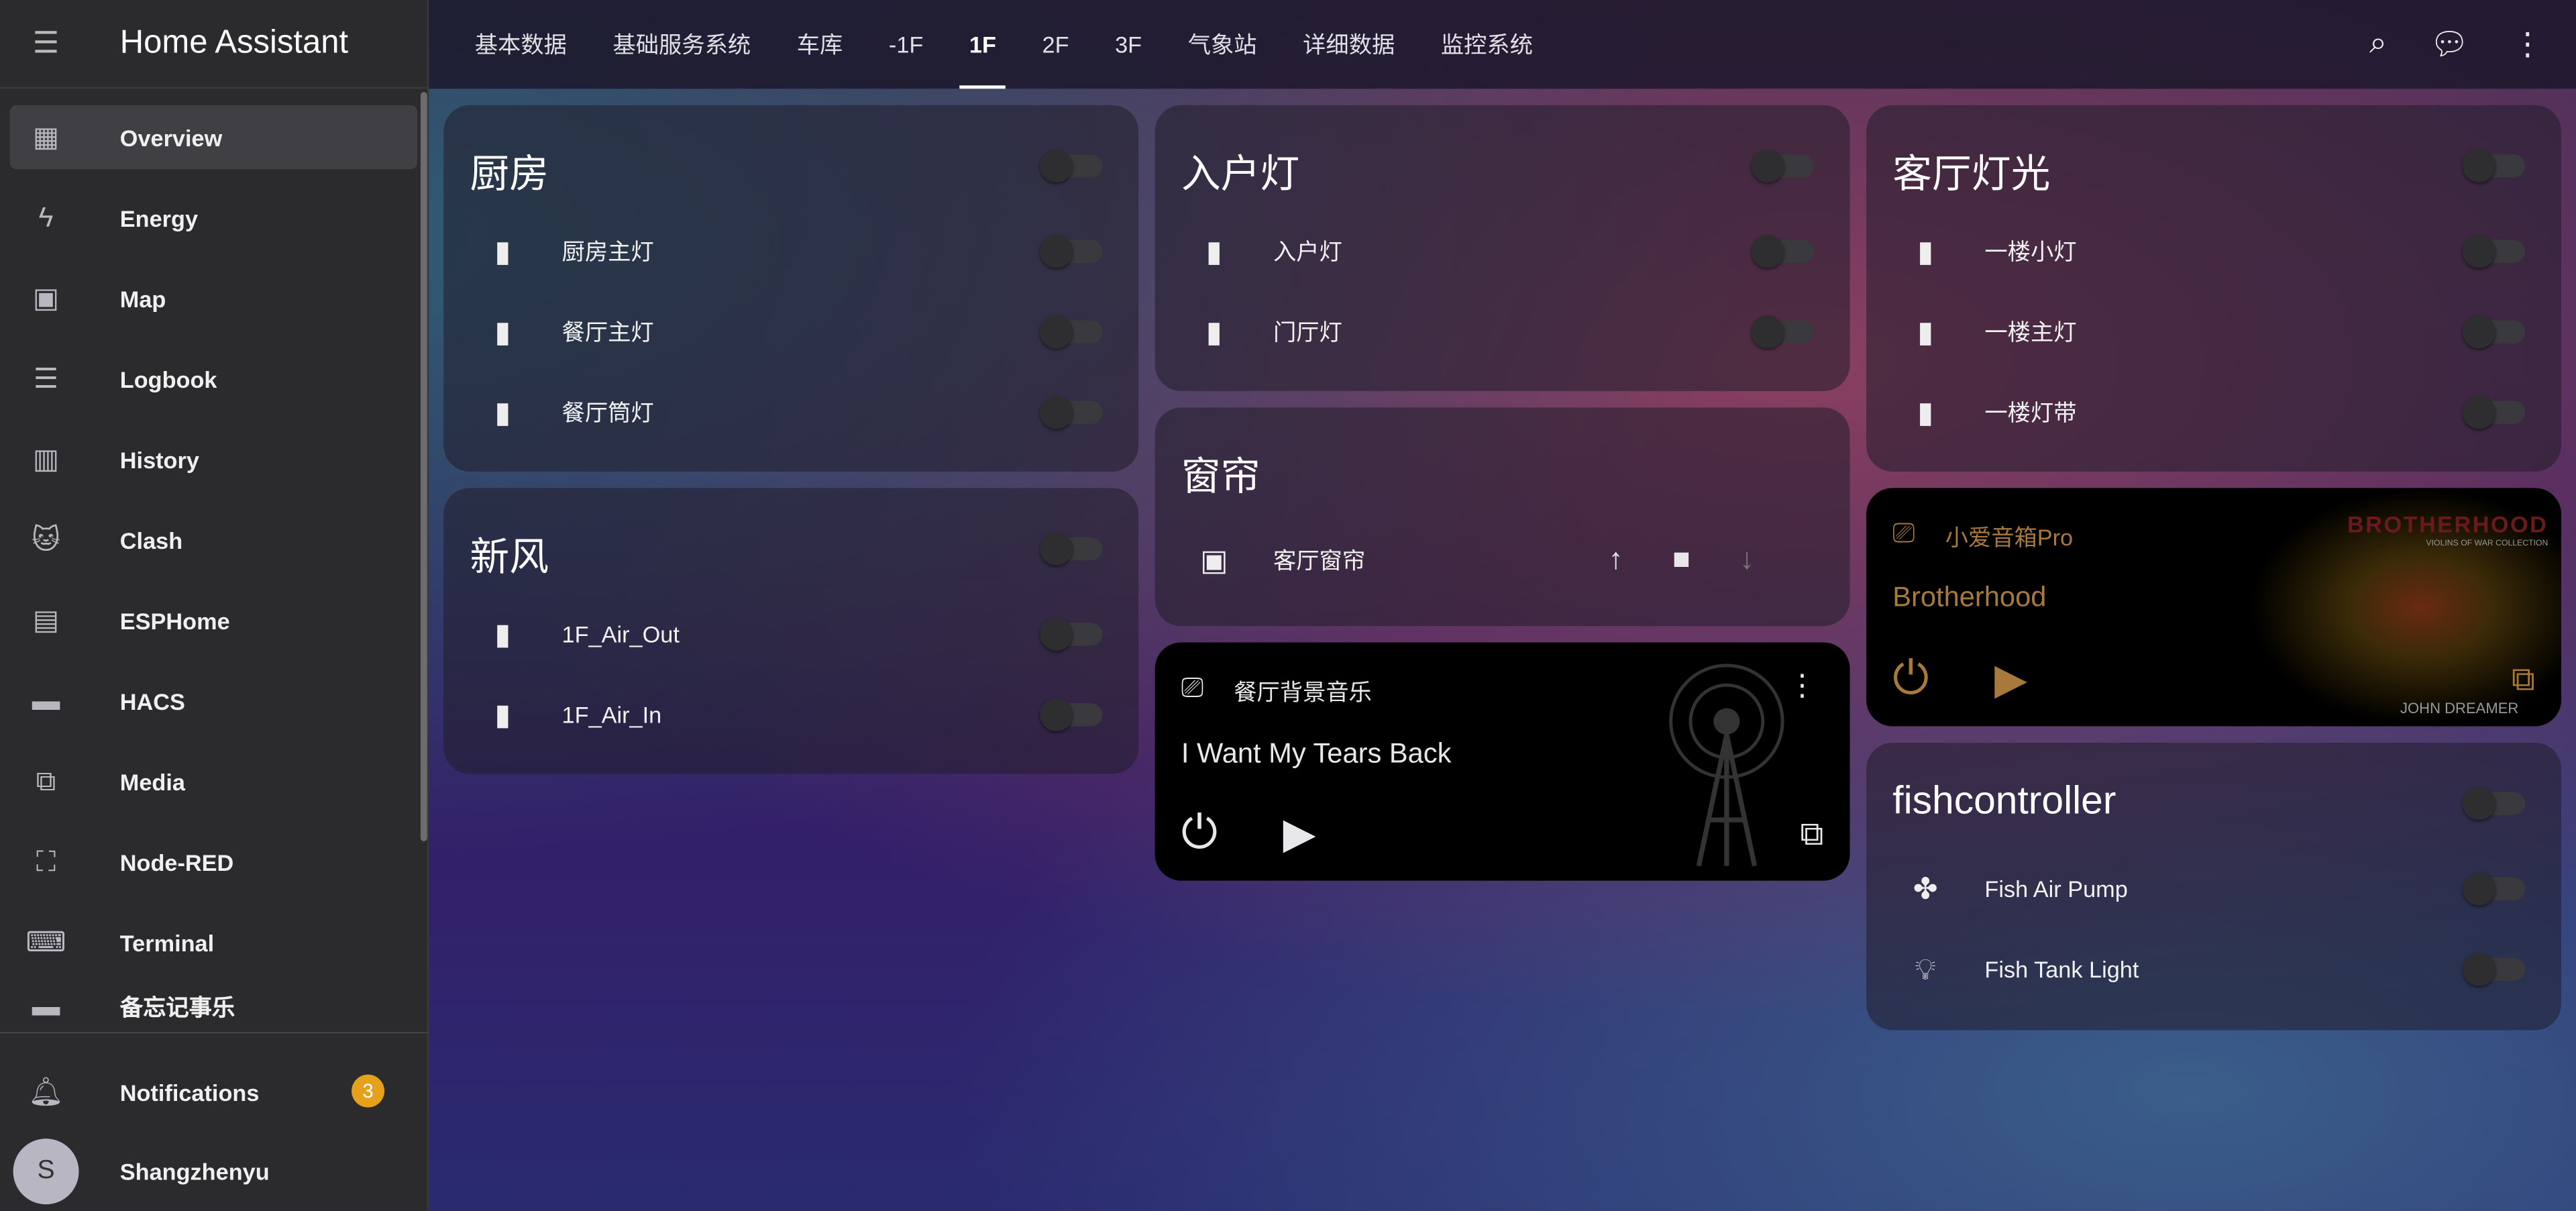 The height and width of the screenshot is (1211, 2576). I want to click on tab-2: 车库, so click(819, 44).